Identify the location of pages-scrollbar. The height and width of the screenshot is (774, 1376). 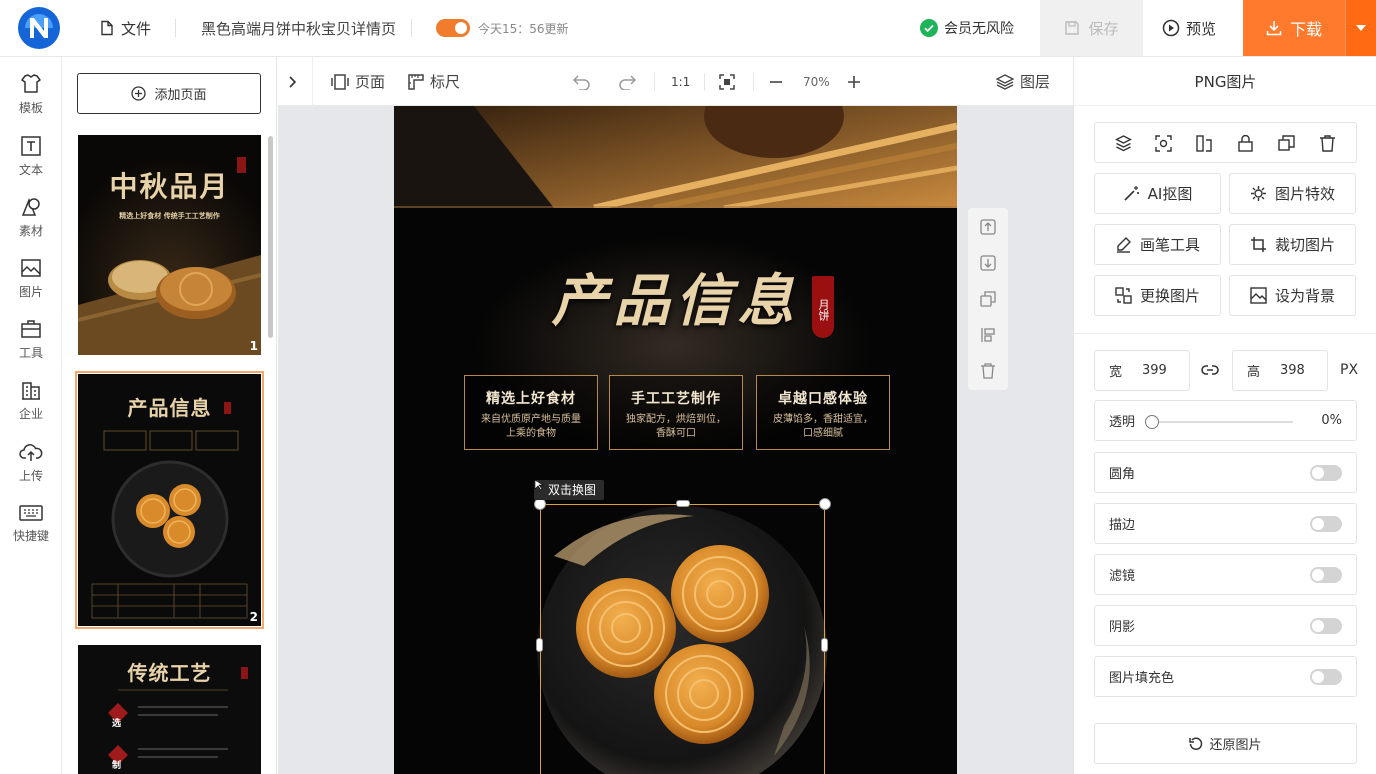
(270, 237).